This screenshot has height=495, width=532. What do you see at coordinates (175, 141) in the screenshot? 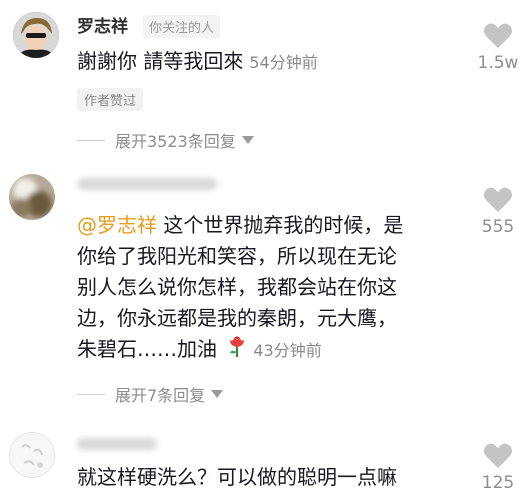
I see `expand-replies-label: 展开3523条回复` at bounding box center [175, 141].